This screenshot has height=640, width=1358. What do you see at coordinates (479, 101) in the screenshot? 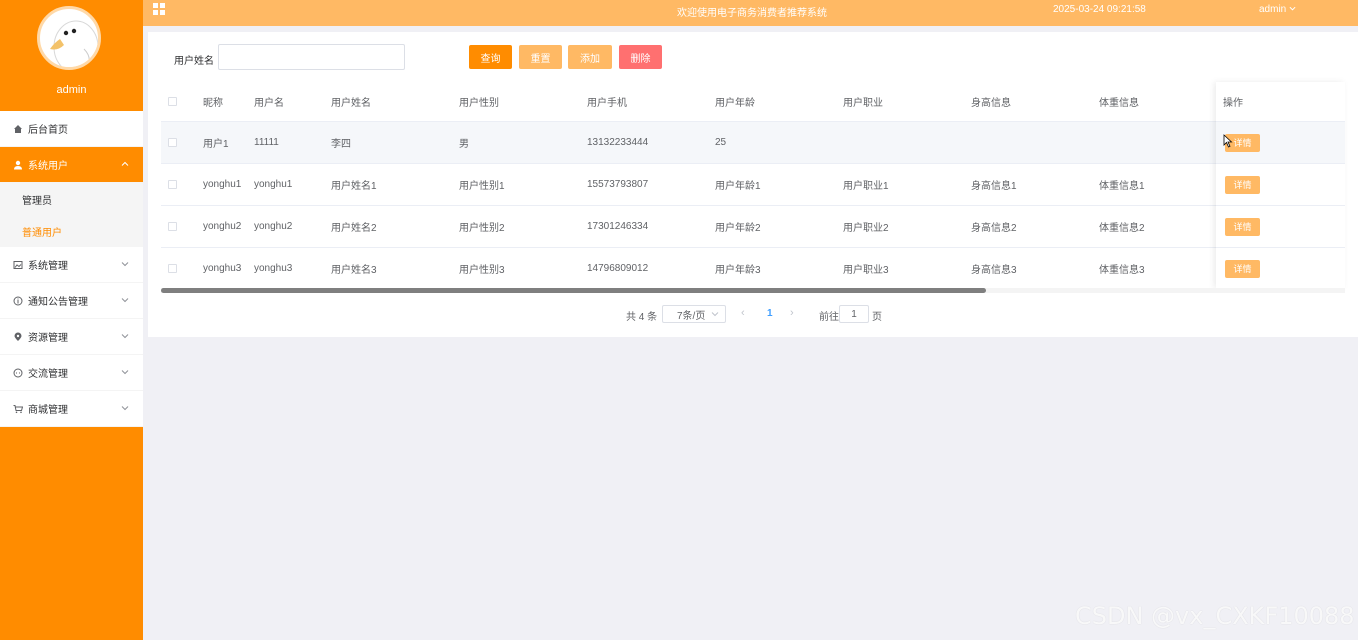
I see `column-header: 用户性别` at bounding box center [479, 101].